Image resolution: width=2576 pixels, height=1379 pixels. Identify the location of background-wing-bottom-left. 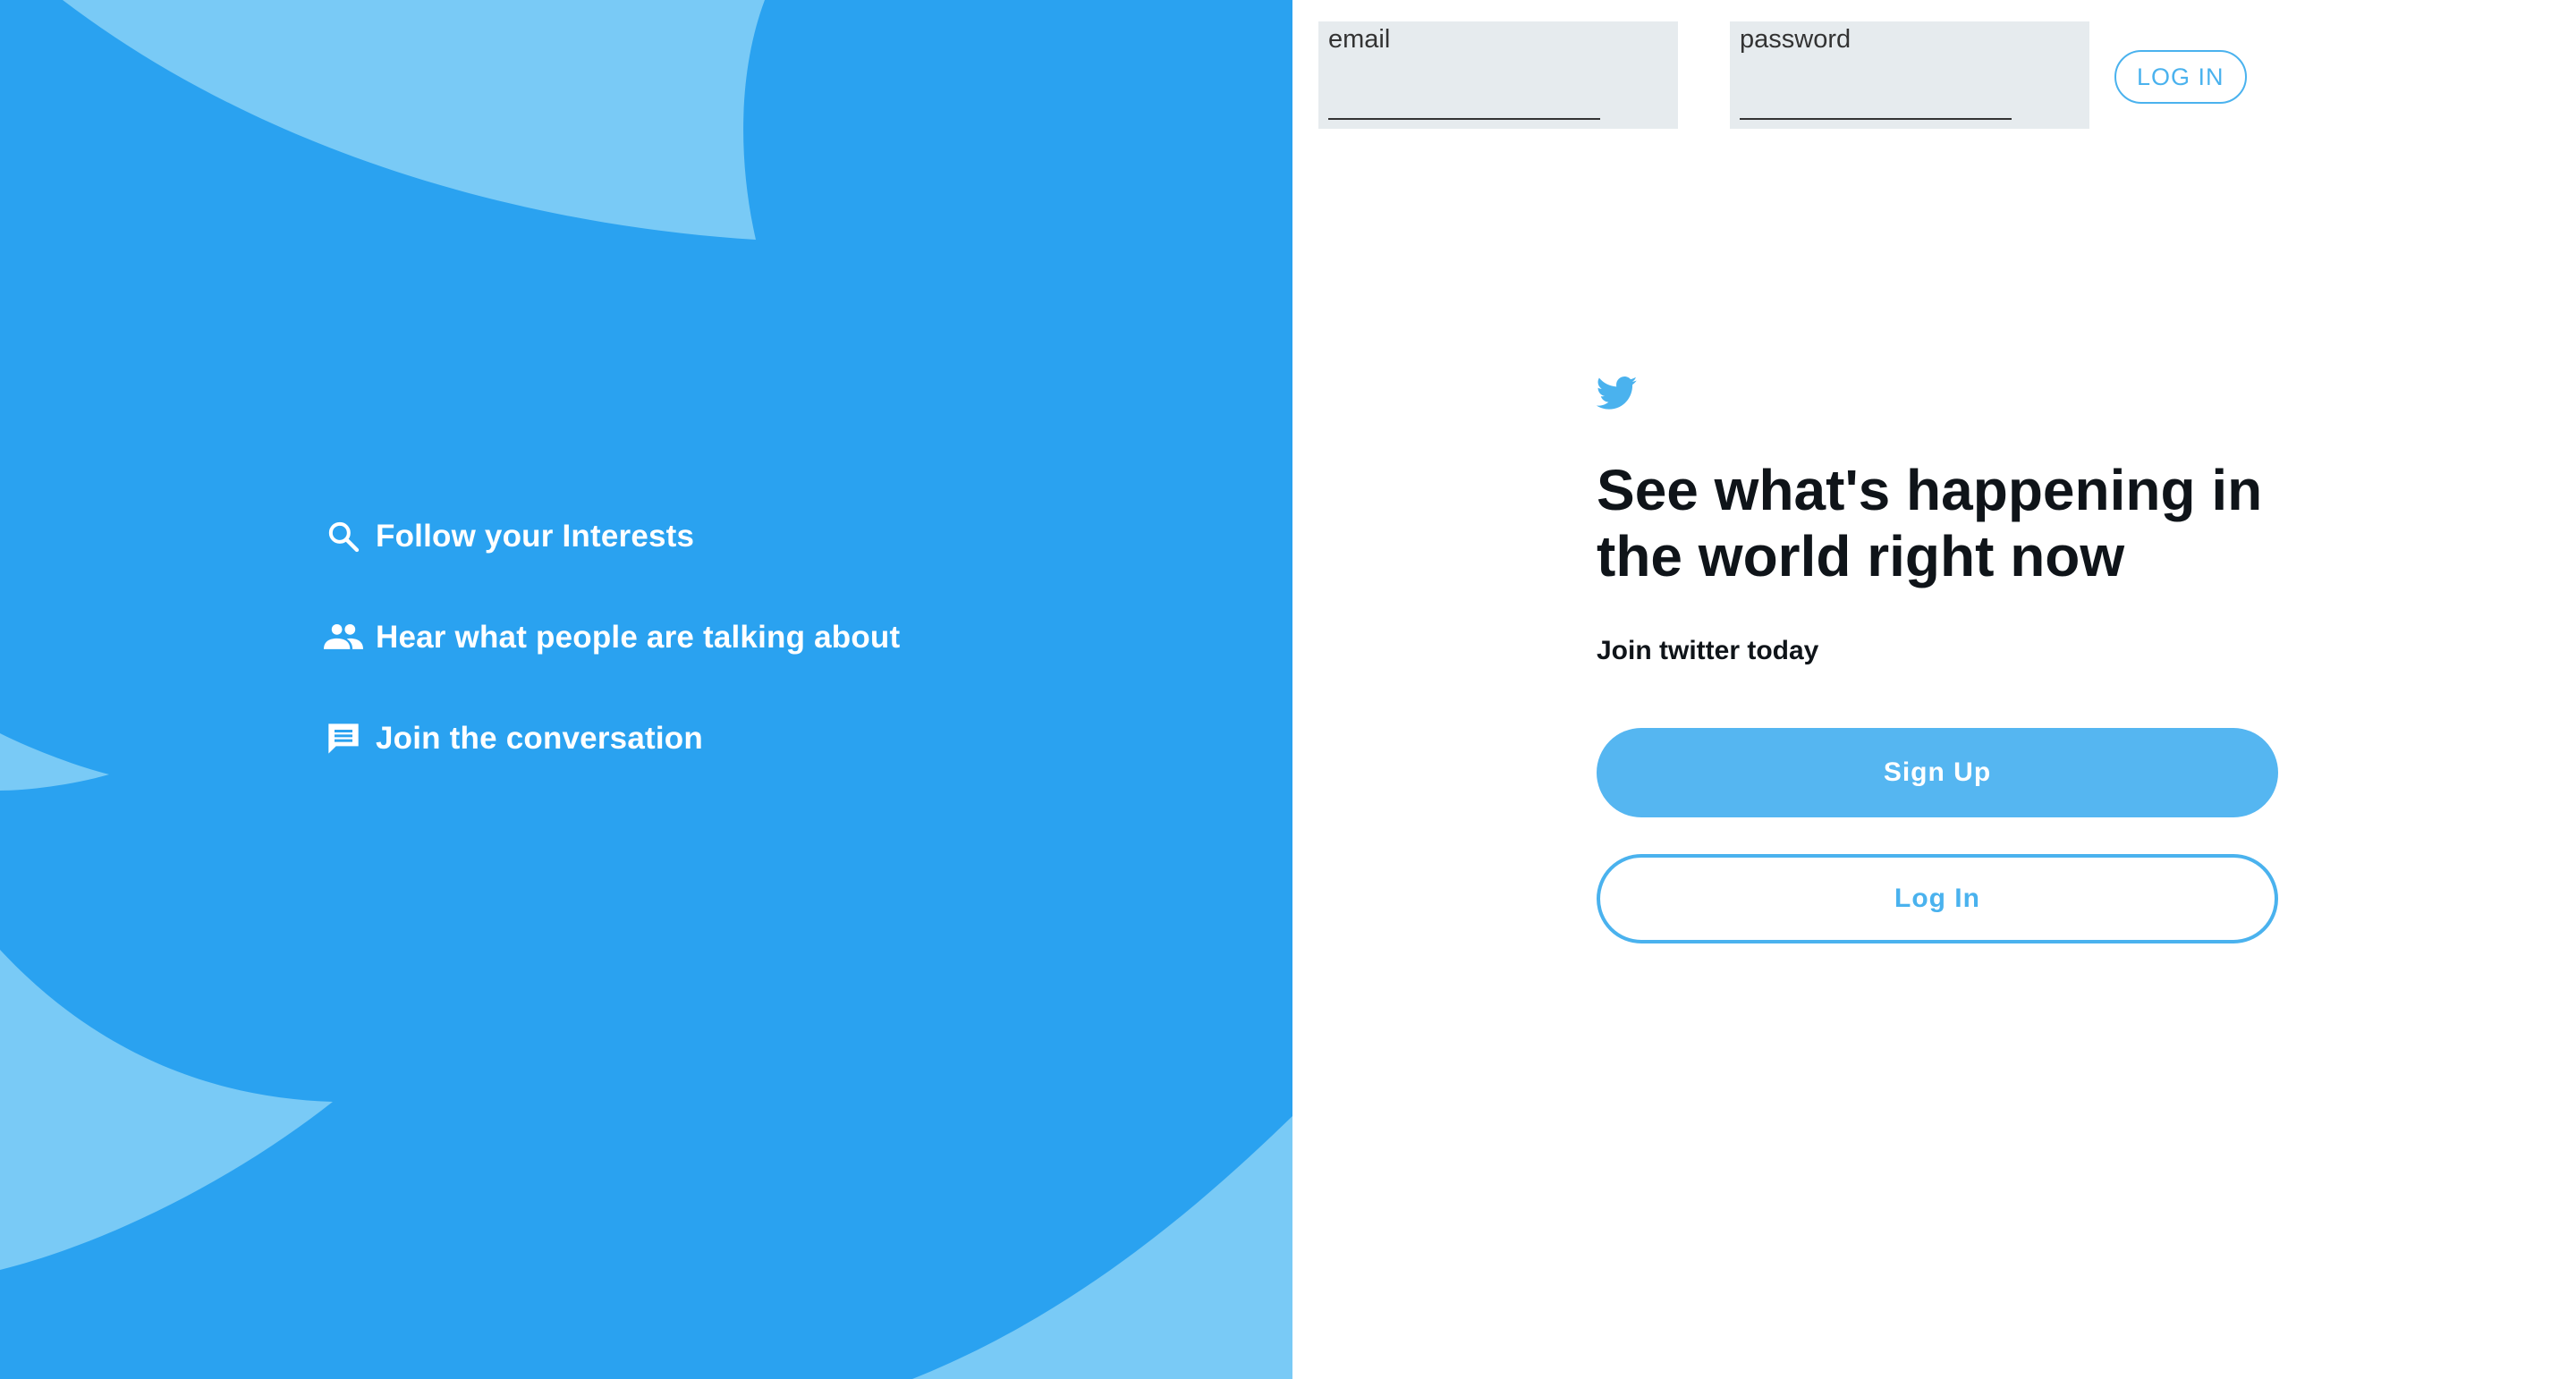
(166, 1110).